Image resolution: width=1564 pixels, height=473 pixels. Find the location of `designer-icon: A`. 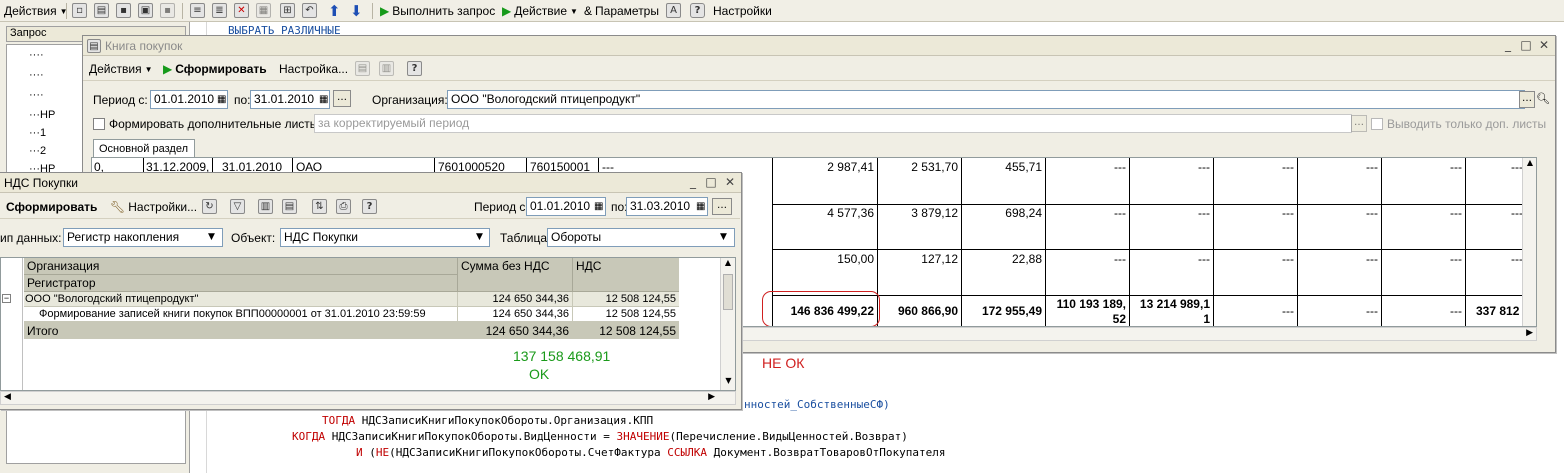

designer-icon: A is located at coordinates (673, 10).